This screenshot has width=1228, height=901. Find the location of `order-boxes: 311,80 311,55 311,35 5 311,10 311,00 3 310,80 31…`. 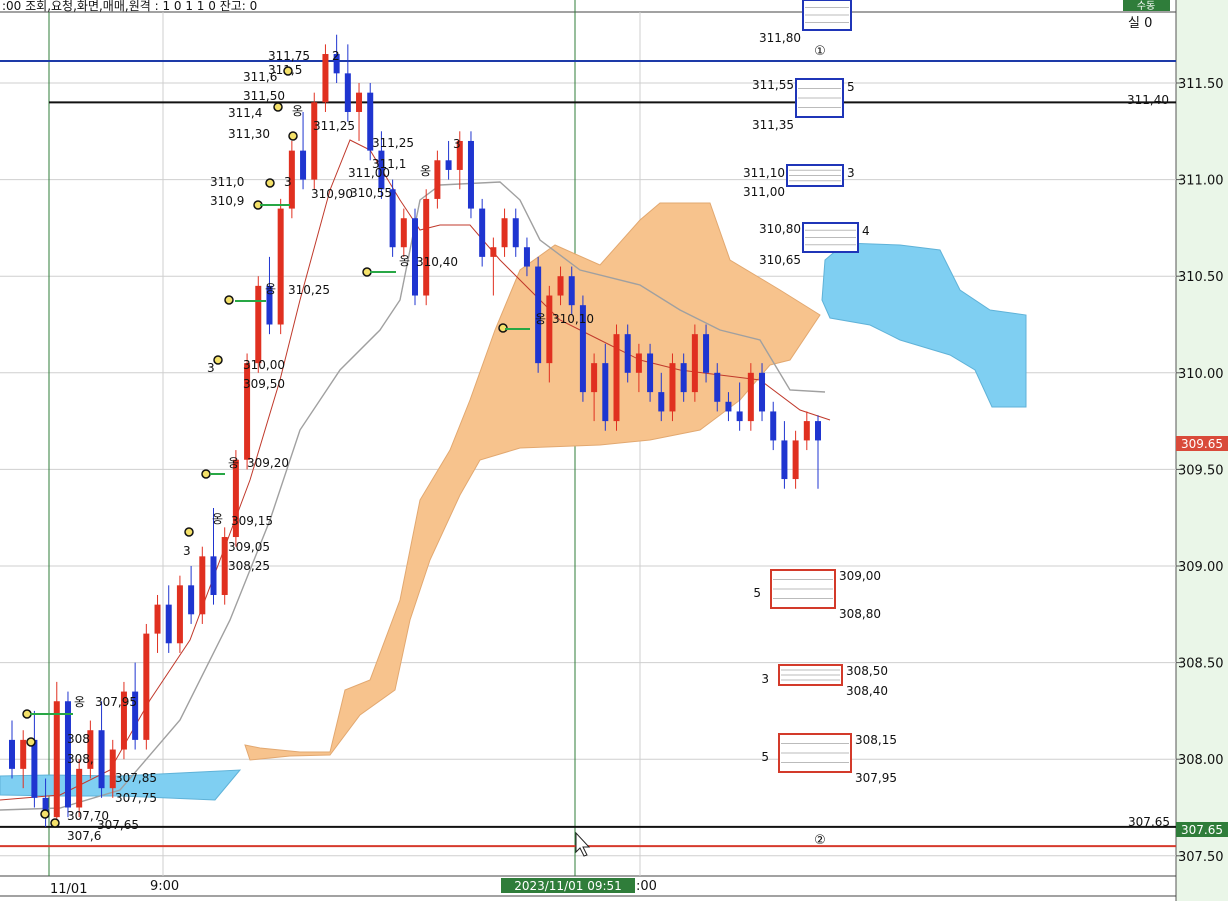

order-boxes: 311,80 311,55 311,35 5 311,10 311,00 3 310,80 31… is located at coordinates (820, 392).